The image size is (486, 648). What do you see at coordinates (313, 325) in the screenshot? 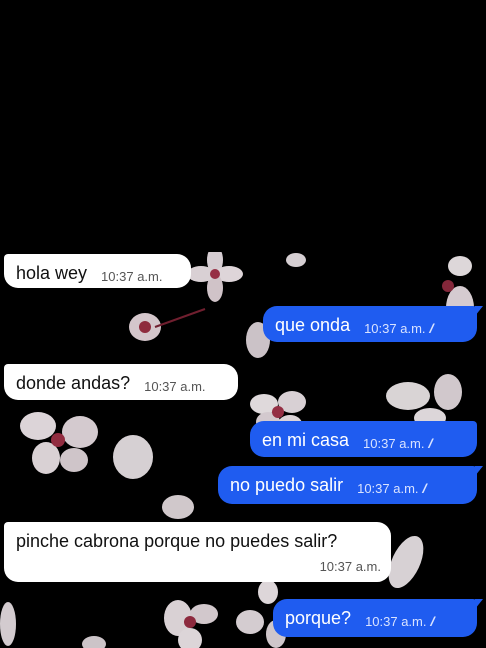
I see `message-text: que onda` at bounding box center [313, 325].